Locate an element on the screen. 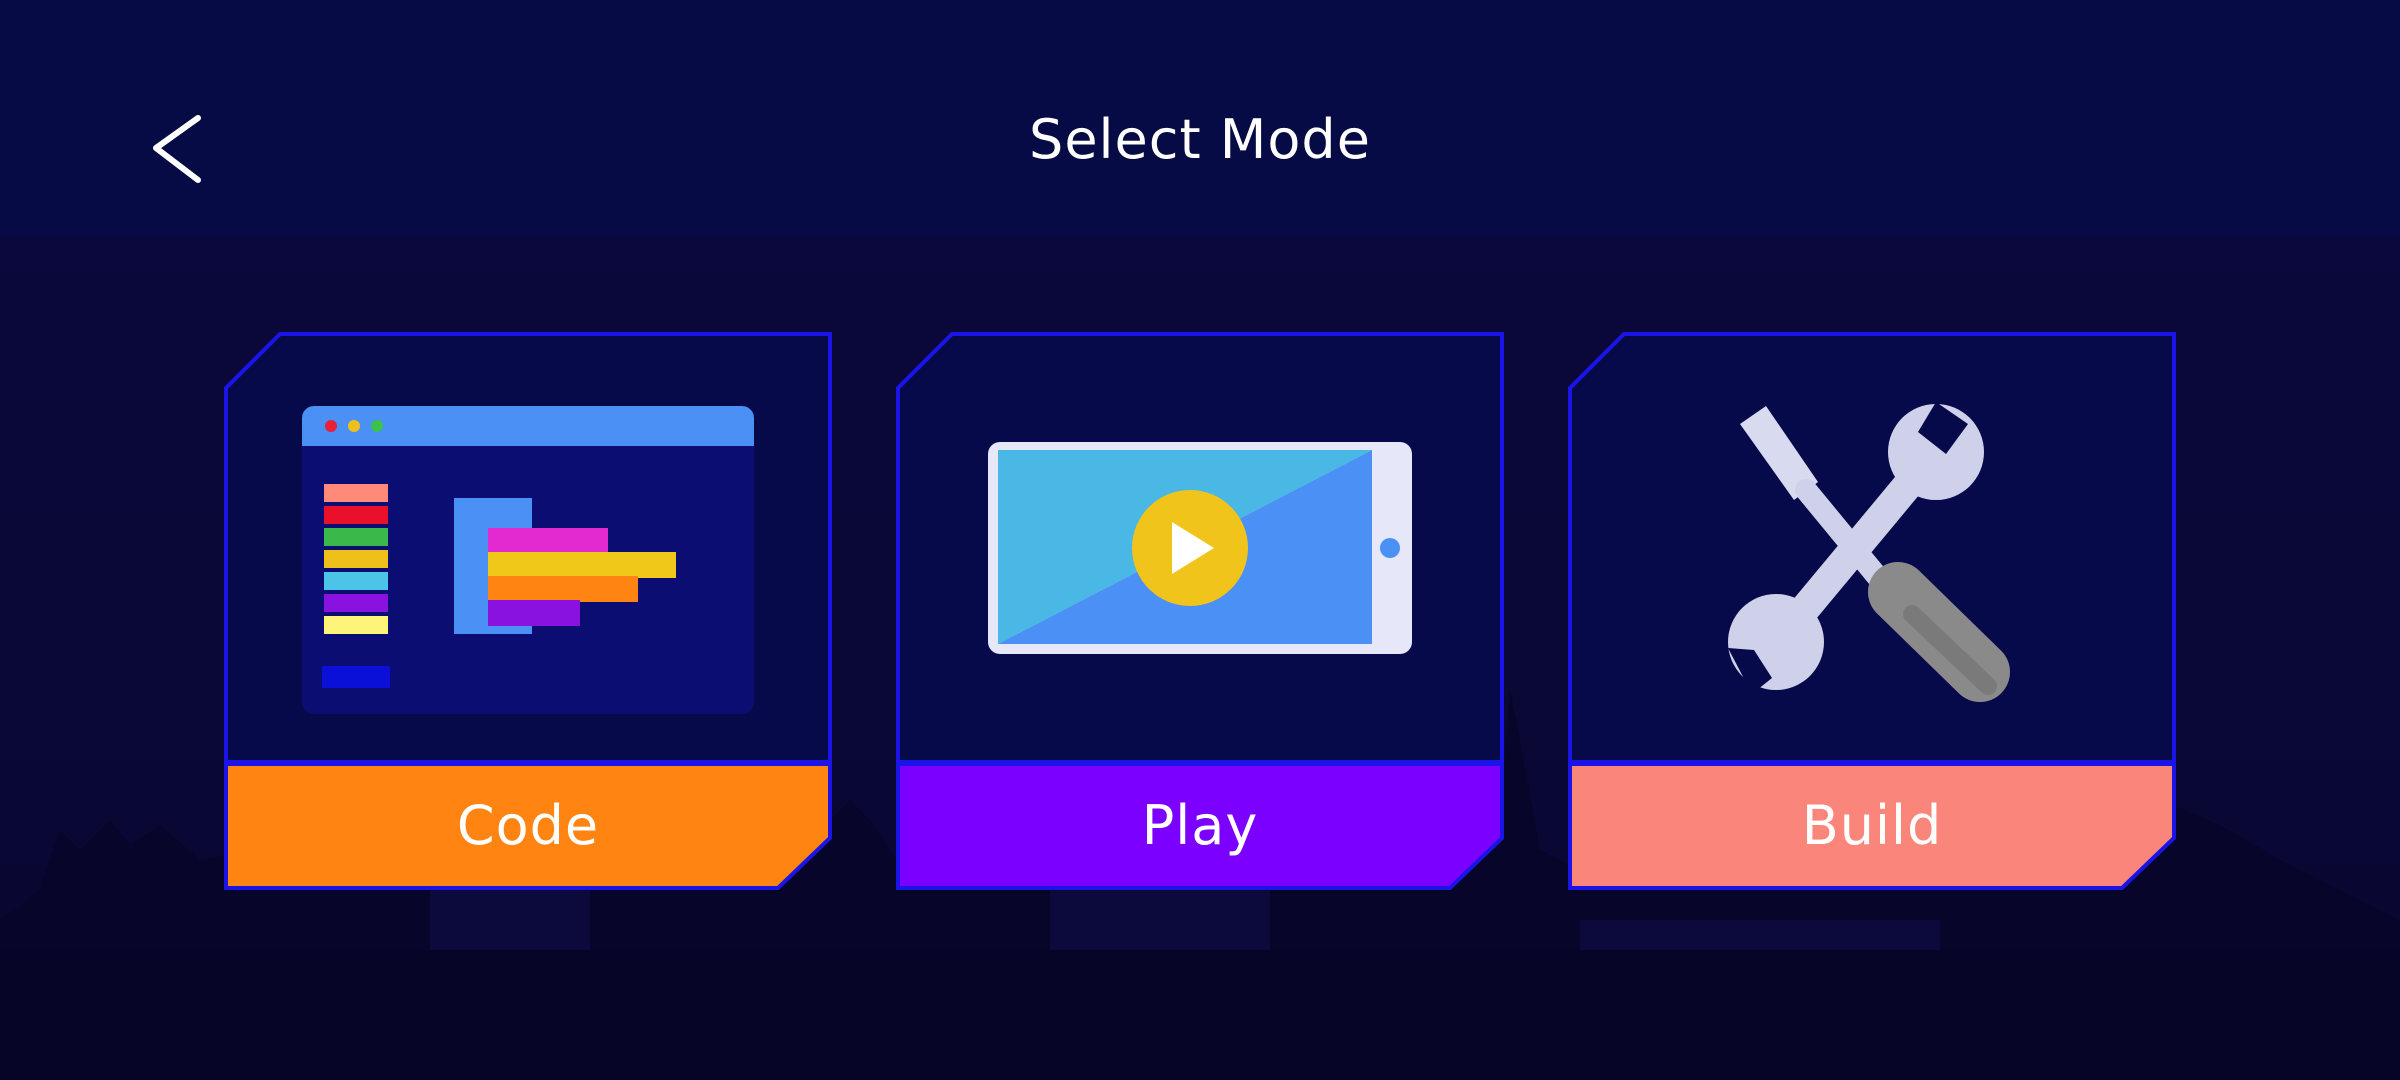 The width and height of the screenshot is (2400, 1080). mode-card-code: Code is located at coordinates (528, 611).